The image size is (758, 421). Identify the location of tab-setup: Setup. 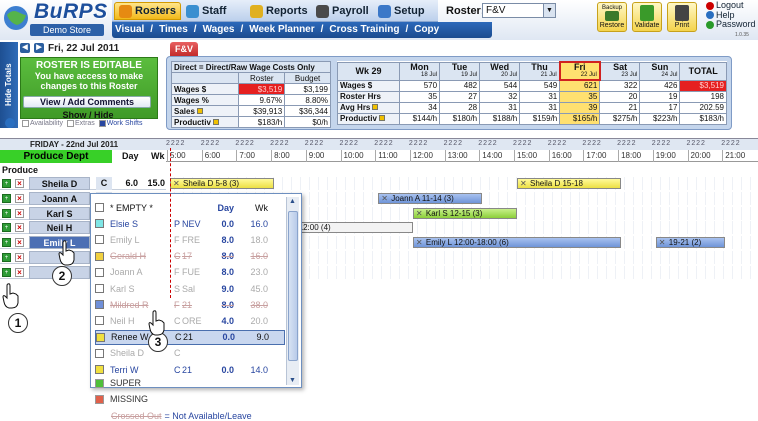
(401, 11).